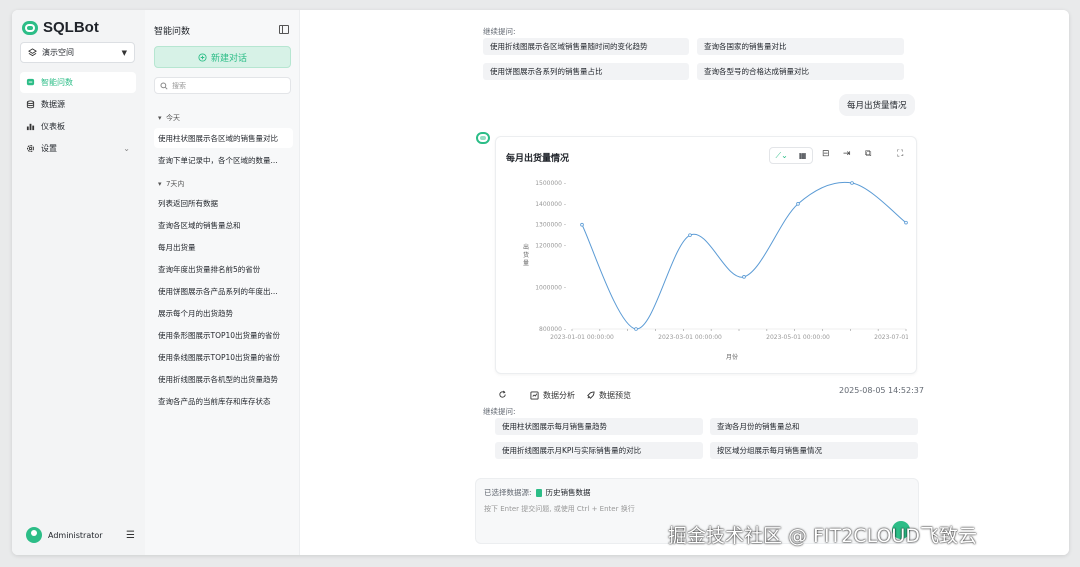  What do you see at coordinates (550, 183) in the screenshot?
I see `y-tick-label: 1500000 -` at bounding box center [550, 183].